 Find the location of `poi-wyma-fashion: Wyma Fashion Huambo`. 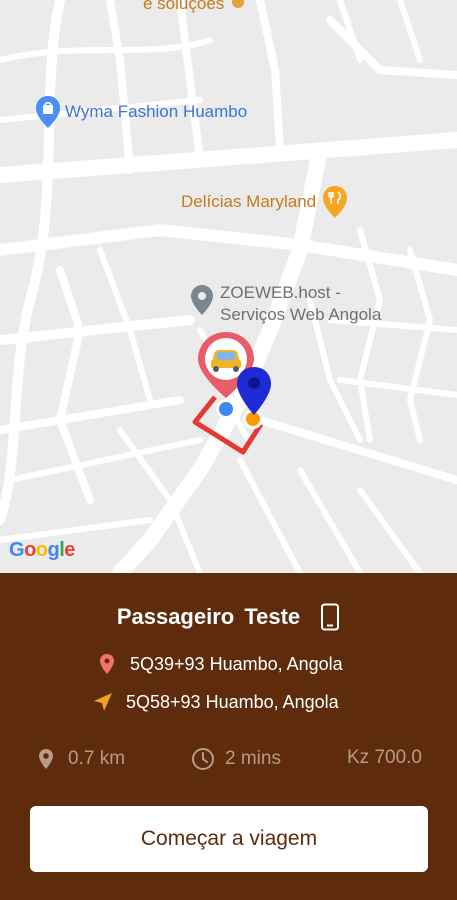

poi-wyma-fashion: Wyma Fashion Huambo is located at coordinates (141, 112).